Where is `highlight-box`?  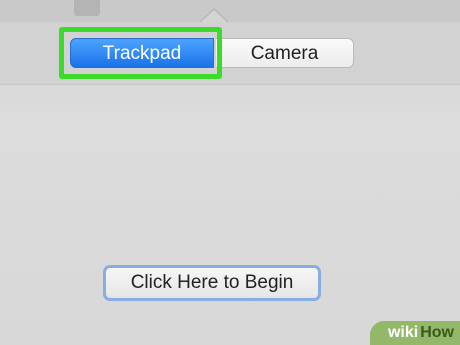 highlight-box is located at coordinates (140, 53).